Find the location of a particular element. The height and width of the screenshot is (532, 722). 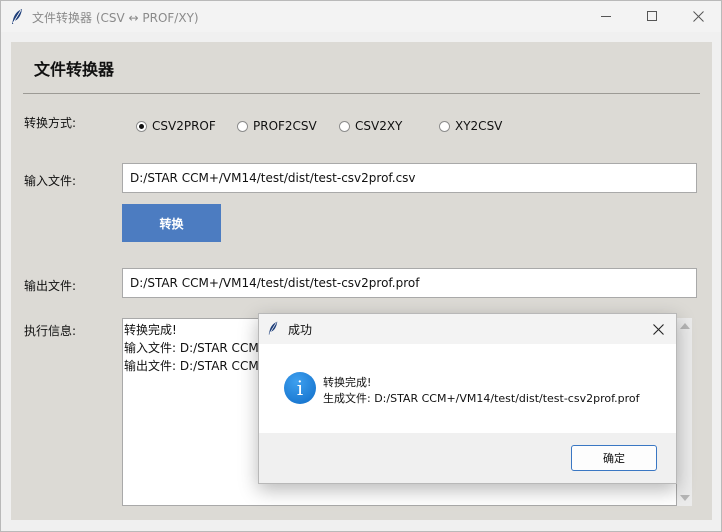

radio-prof2csv: PROF2CSV is located at coordinates (277, 126).